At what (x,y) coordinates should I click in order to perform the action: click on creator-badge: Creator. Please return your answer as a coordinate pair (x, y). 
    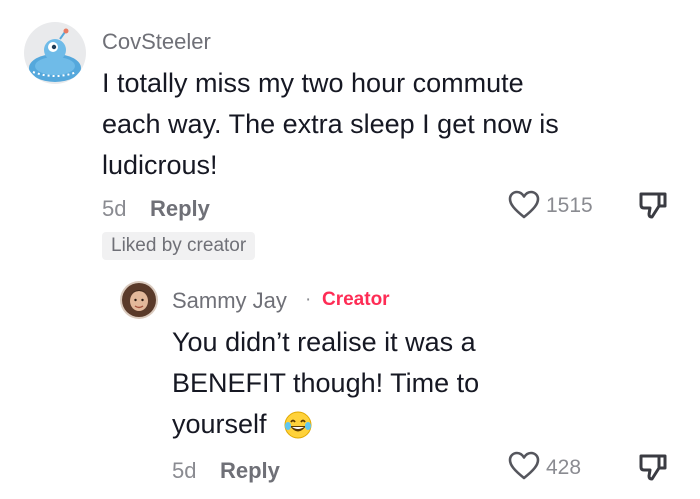
    Looking at the image, I should click on (356, 299).